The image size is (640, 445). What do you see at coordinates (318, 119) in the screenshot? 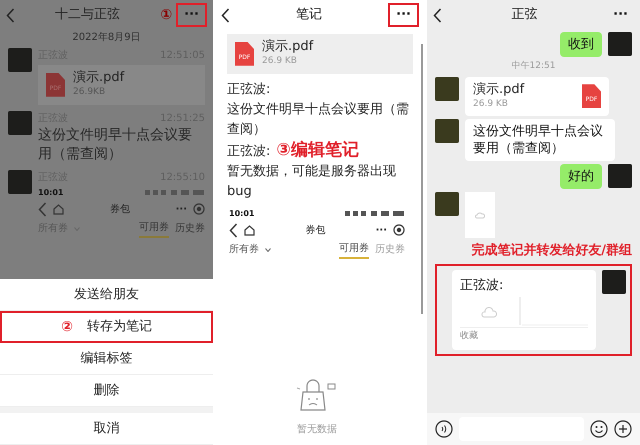
I see `note-text: 这份文件明早十点会议要用（需查阅）` at bounding box center [318, 119].